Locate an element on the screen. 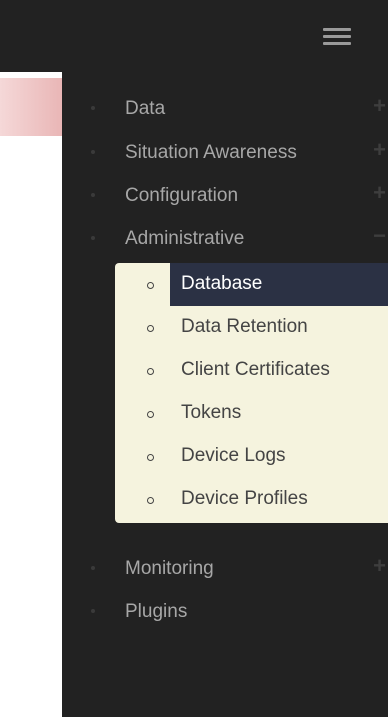 Image resolution: width=388 pixels, height=717 pixels. collapse-icon: − is located at coordinates (379, 236).